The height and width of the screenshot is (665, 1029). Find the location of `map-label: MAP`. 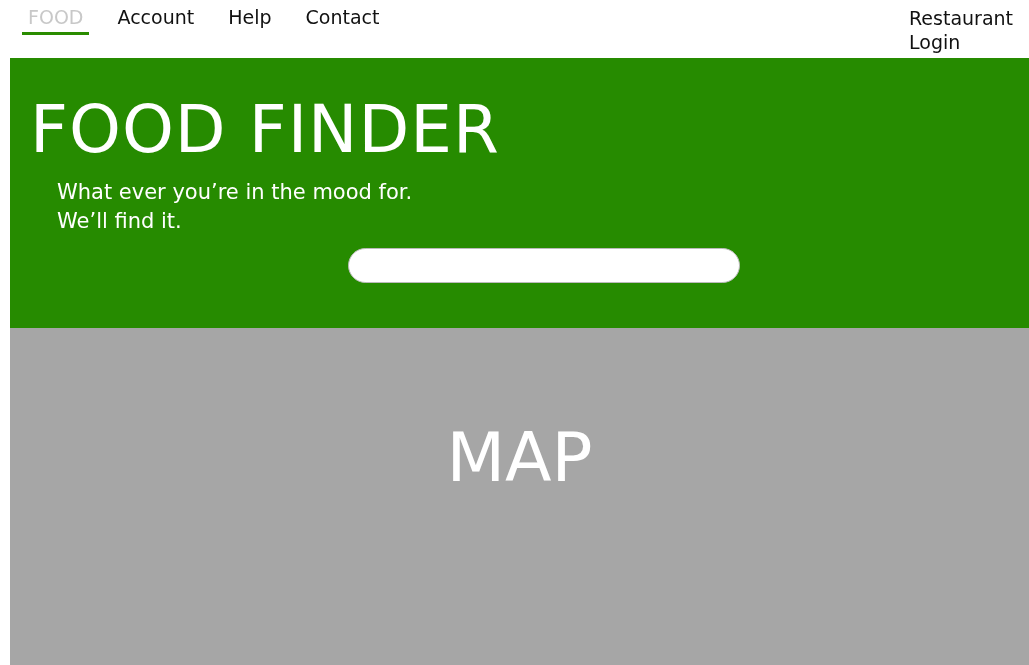

map-label: MAP is located at coordinates (519, 458).